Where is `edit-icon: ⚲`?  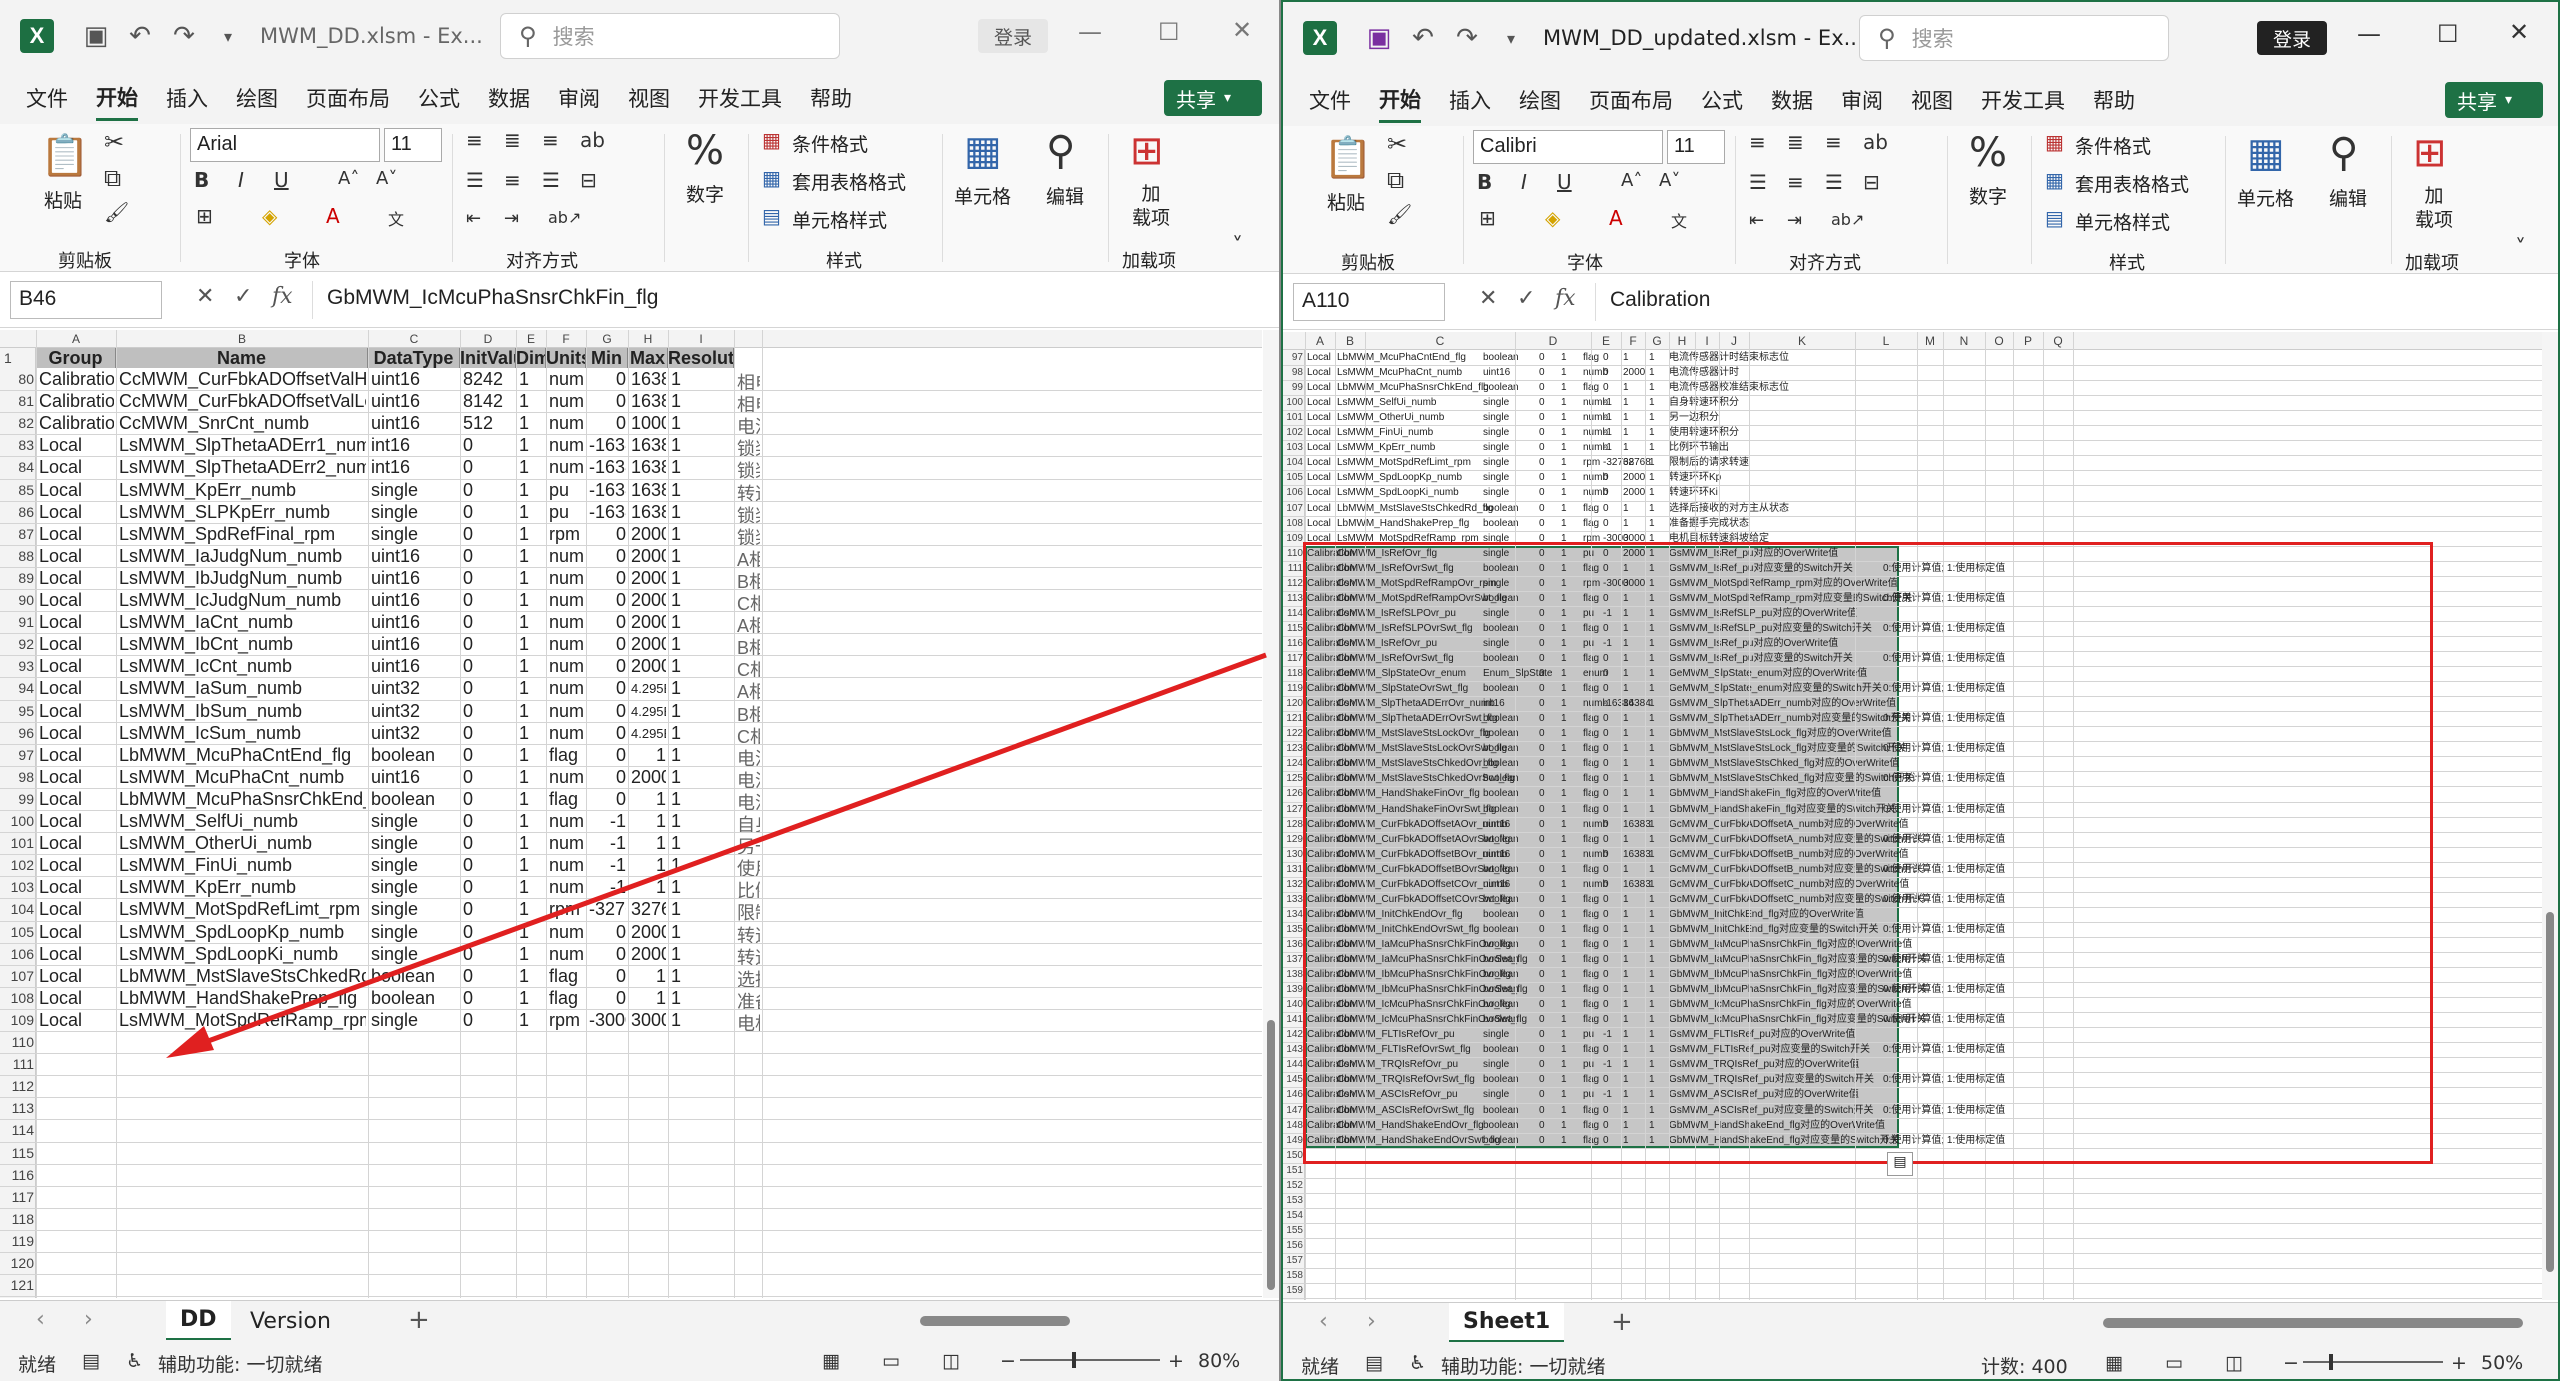
edit-icon: ⚲ is located at coordinates (1060, 151).